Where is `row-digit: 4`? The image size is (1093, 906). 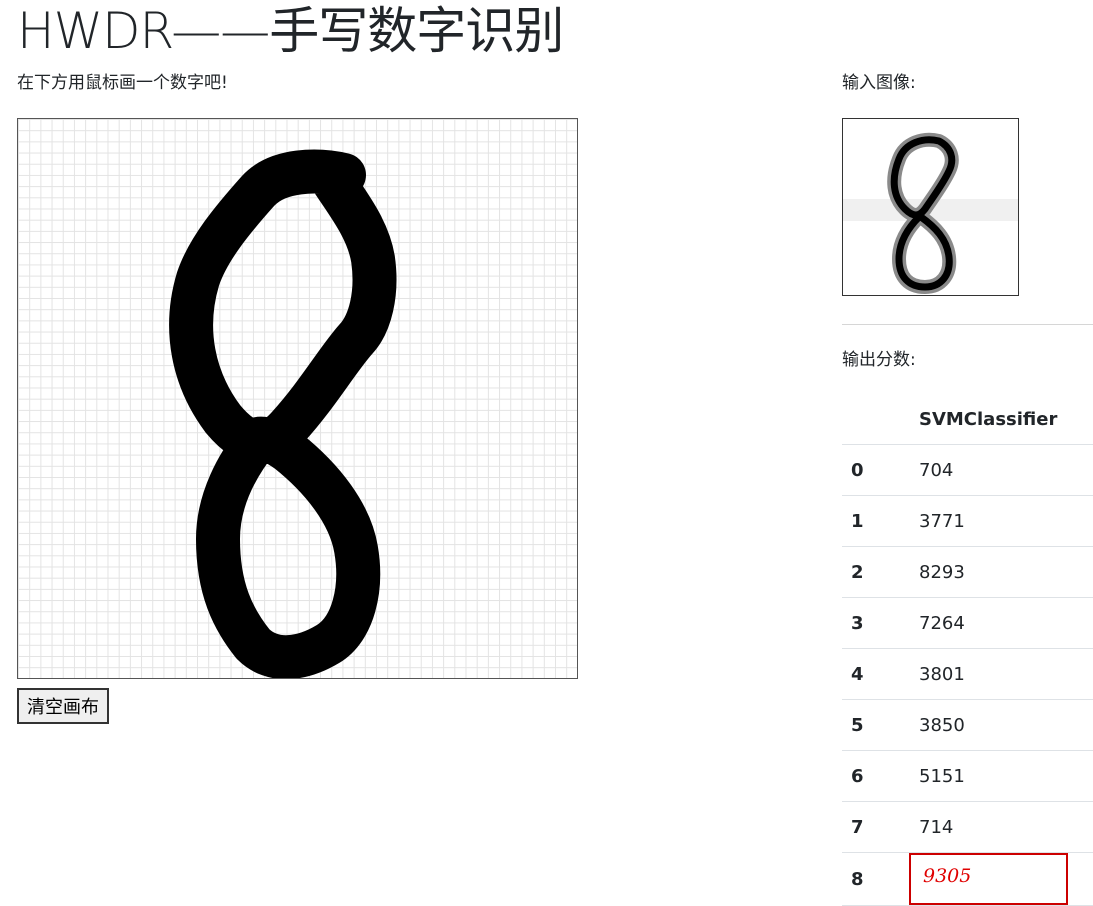
row-digit: 4 is located at coordinates (880, 674).